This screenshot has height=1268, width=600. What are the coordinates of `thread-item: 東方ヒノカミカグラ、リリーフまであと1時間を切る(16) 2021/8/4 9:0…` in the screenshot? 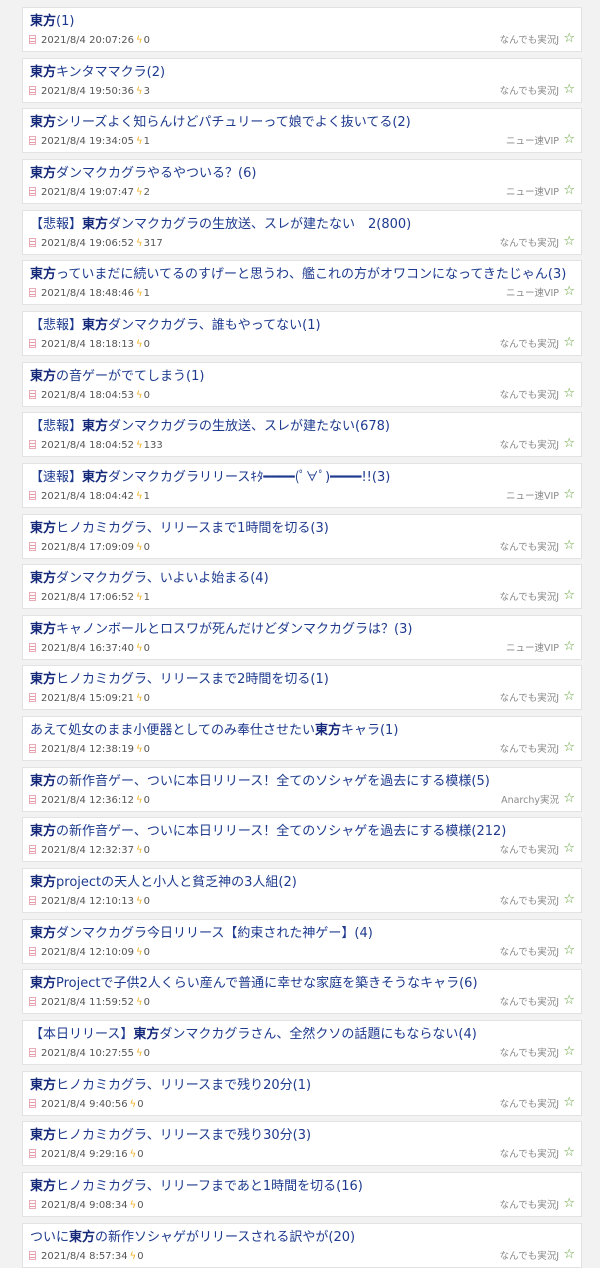 It's located at (302, 1194).